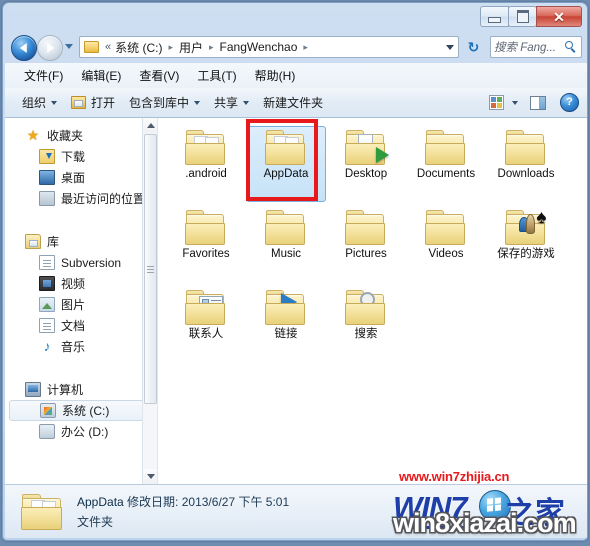 Image resolution: width=590 pixels, height=546 pixels. What do you see at coordinates (526, 226) in the screenshot?
I see `folder-icon: ♠` at bounding box center [526, 226].